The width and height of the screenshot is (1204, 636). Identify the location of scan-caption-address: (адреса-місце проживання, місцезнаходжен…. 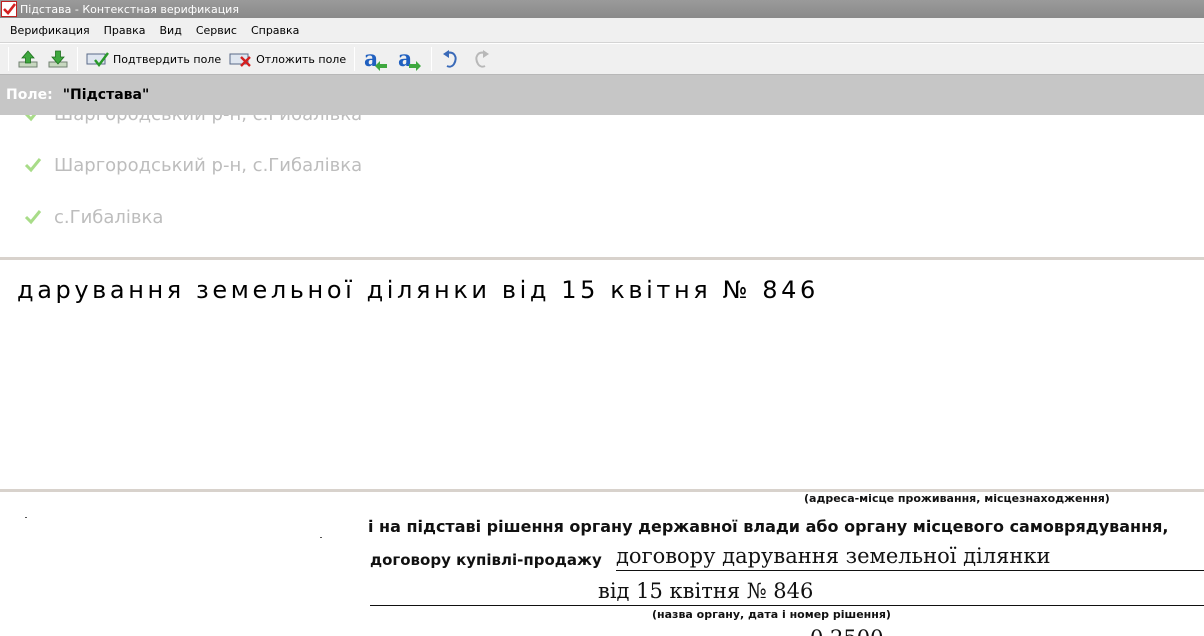
(957, 498).